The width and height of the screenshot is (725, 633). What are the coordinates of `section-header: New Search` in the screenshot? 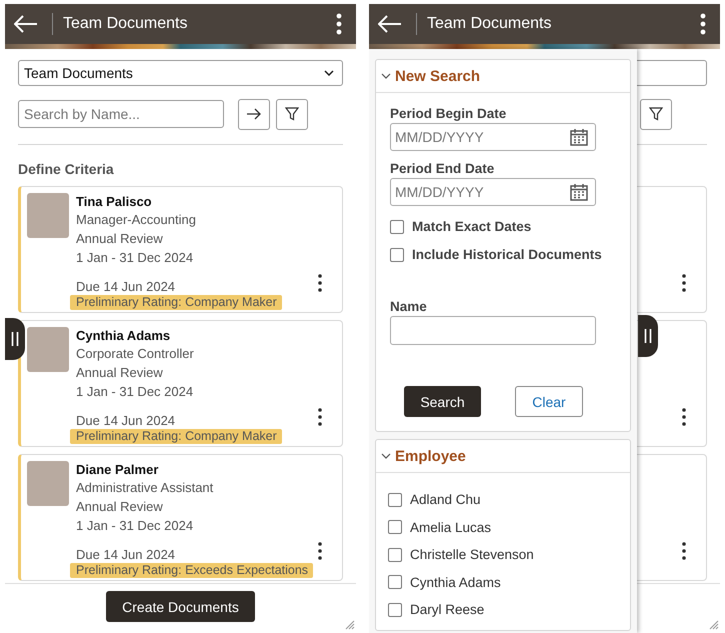 It's located at (503, 76).